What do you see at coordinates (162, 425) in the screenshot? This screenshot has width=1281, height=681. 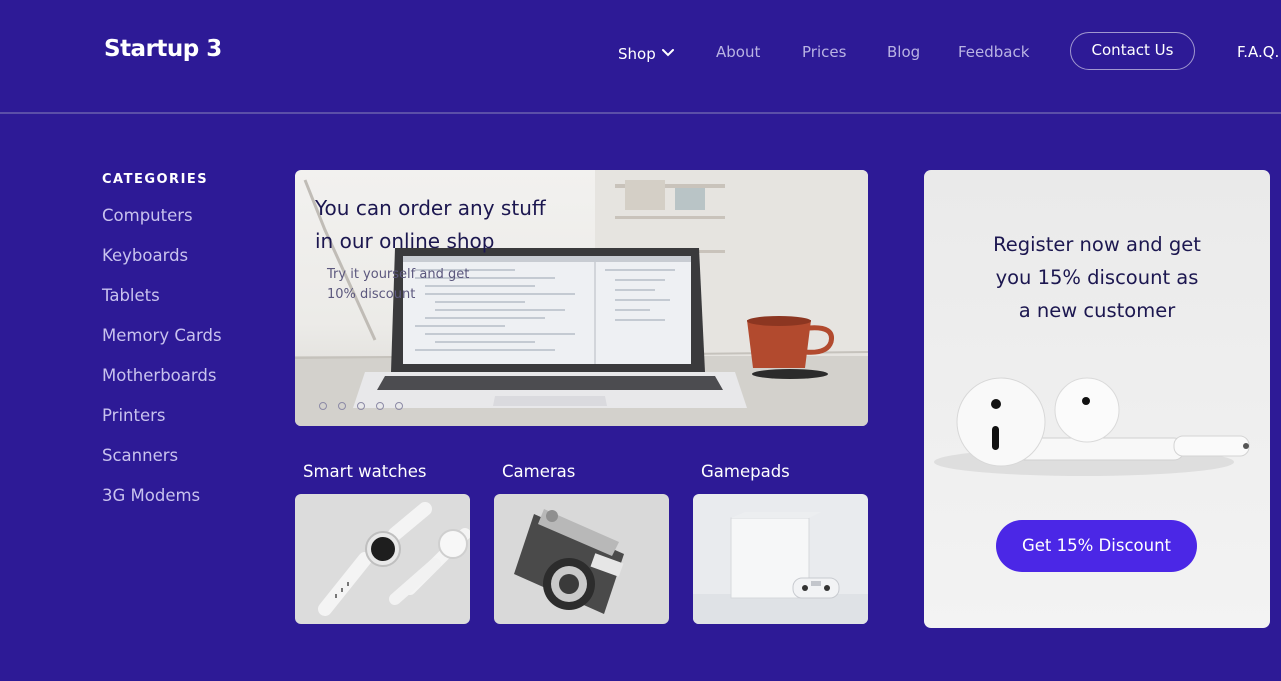 I see `category-printers: Printers` at bounding box center [162, 425].